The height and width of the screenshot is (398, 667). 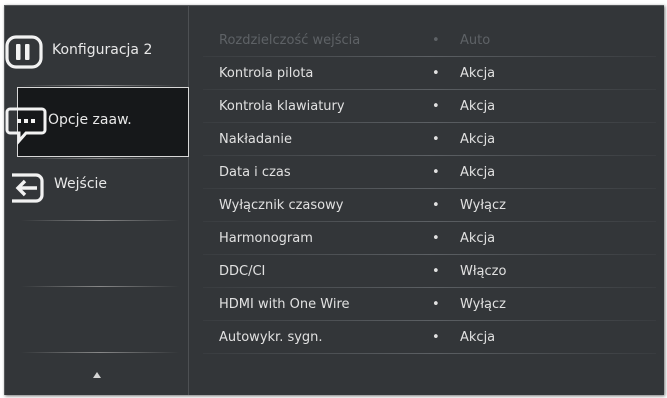 I want to click on setting-name: Nakładanie, so click(x=255, y=139).